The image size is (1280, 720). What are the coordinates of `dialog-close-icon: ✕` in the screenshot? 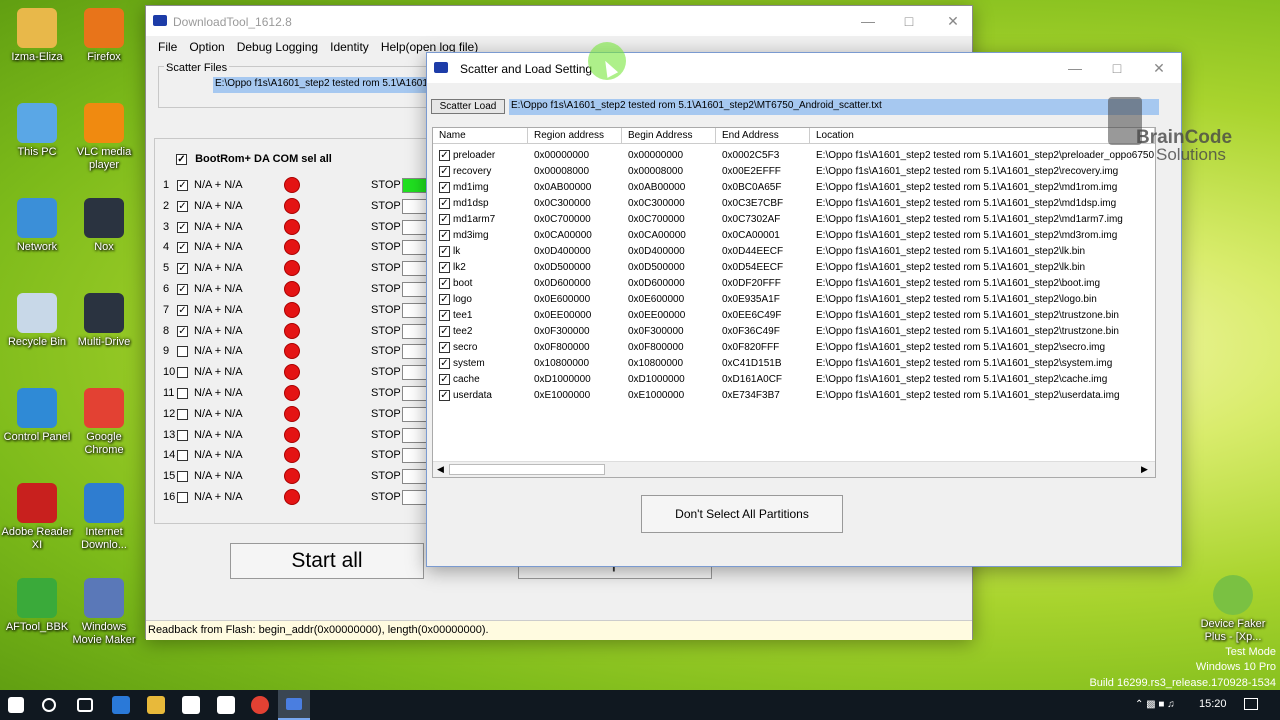 It's located at (1159, 68).